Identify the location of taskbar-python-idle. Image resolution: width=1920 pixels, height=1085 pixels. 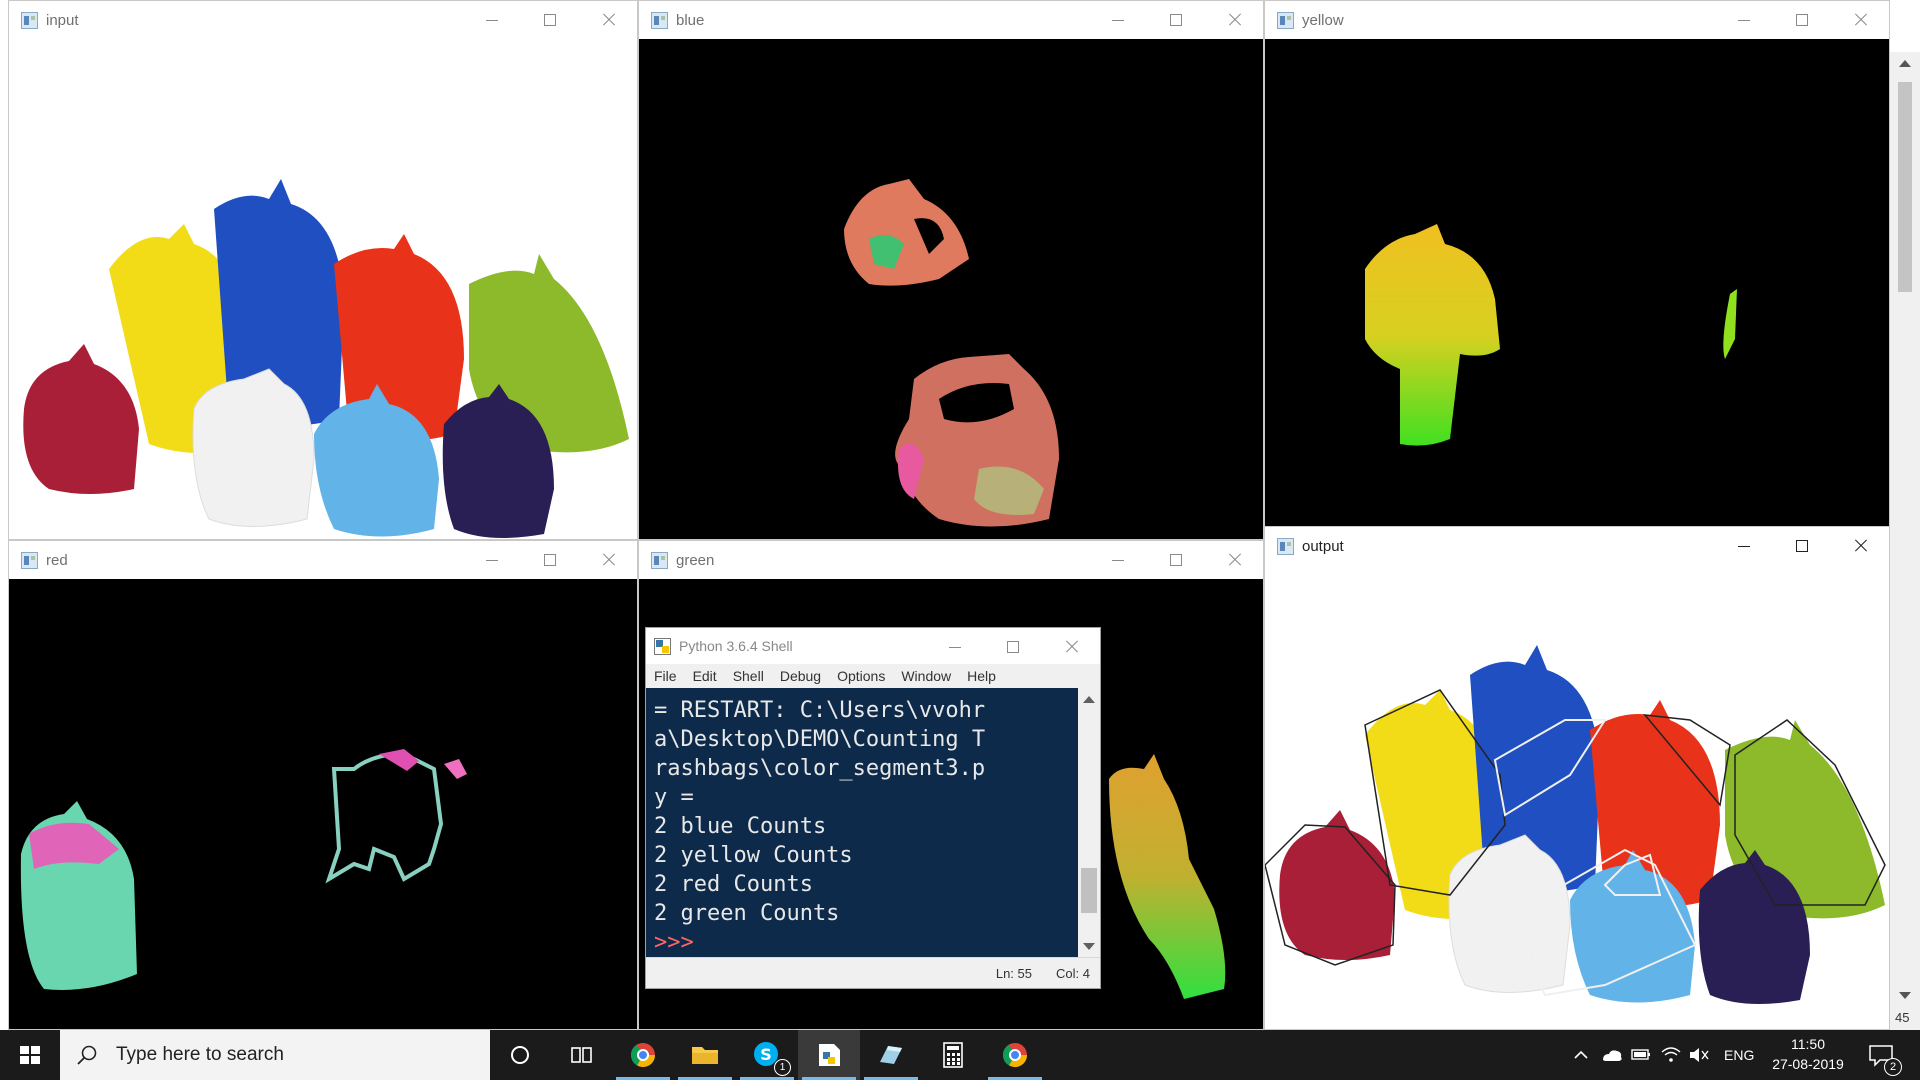
(829, 1055).